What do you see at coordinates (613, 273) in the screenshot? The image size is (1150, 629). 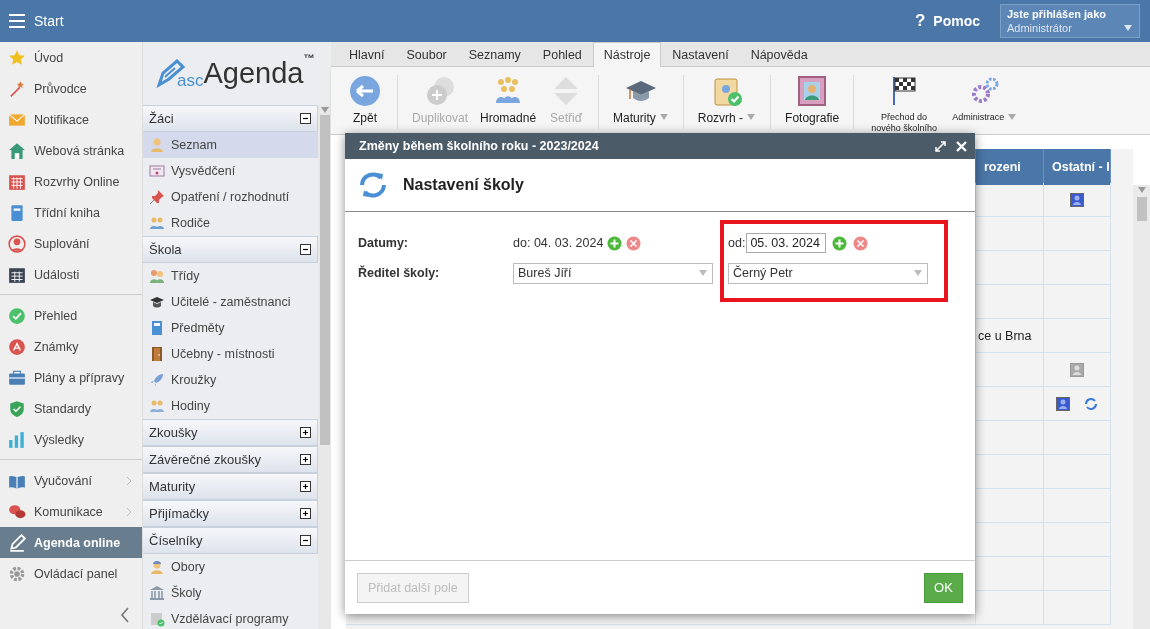 I see `select-field: Bureš Jíří` at bounding box center [613, 273].